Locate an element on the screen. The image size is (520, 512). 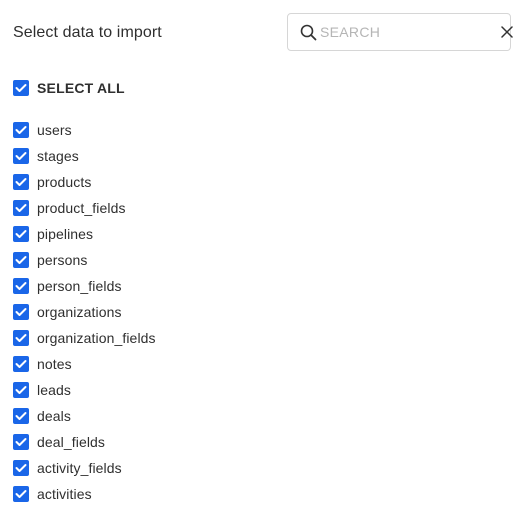
list-item-label: leads is located at coordinates (54, 390).